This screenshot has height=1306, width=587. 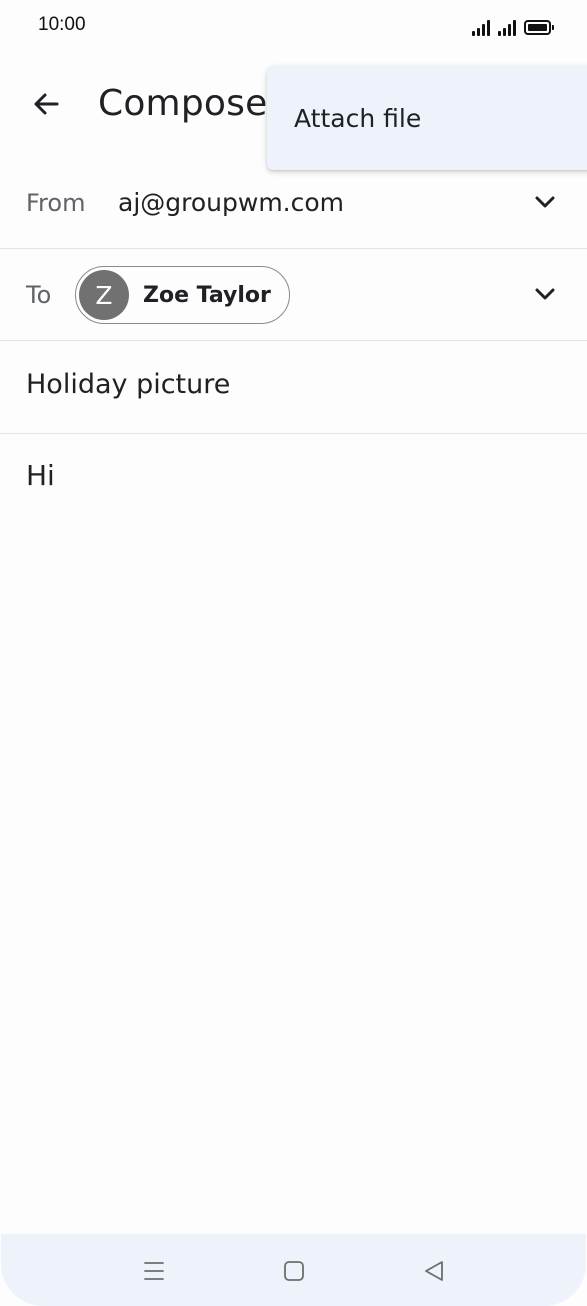 I want to click on back-button, so click(x=46, y=104).